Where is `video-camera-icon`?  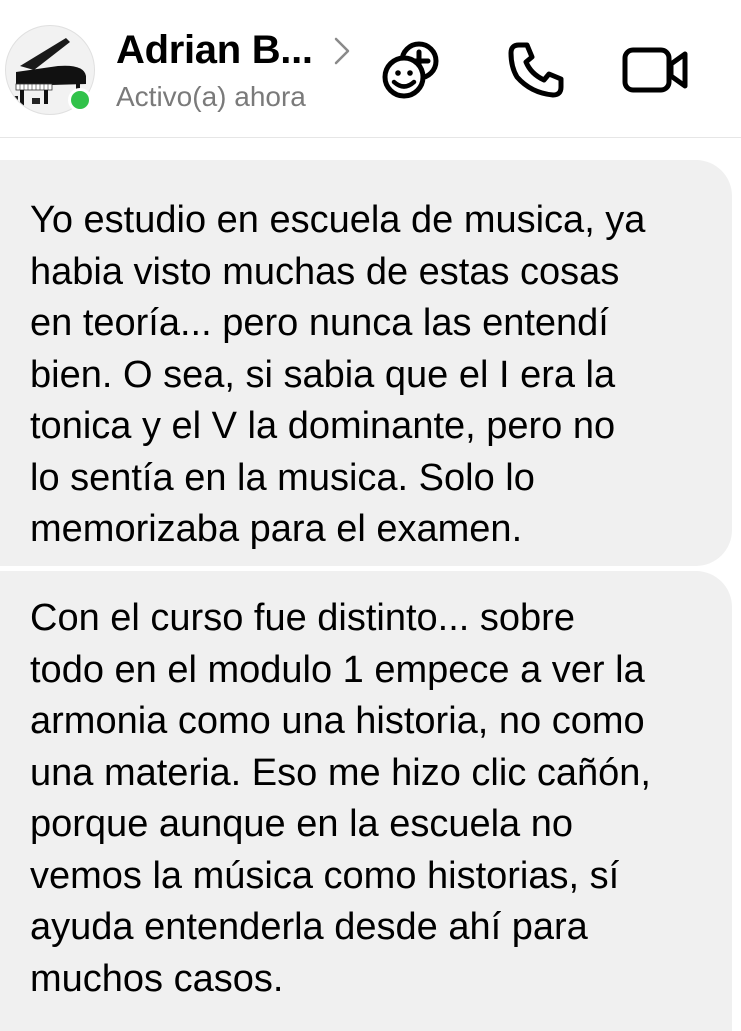
video-camera-icon is located at coordinates (655, 70).